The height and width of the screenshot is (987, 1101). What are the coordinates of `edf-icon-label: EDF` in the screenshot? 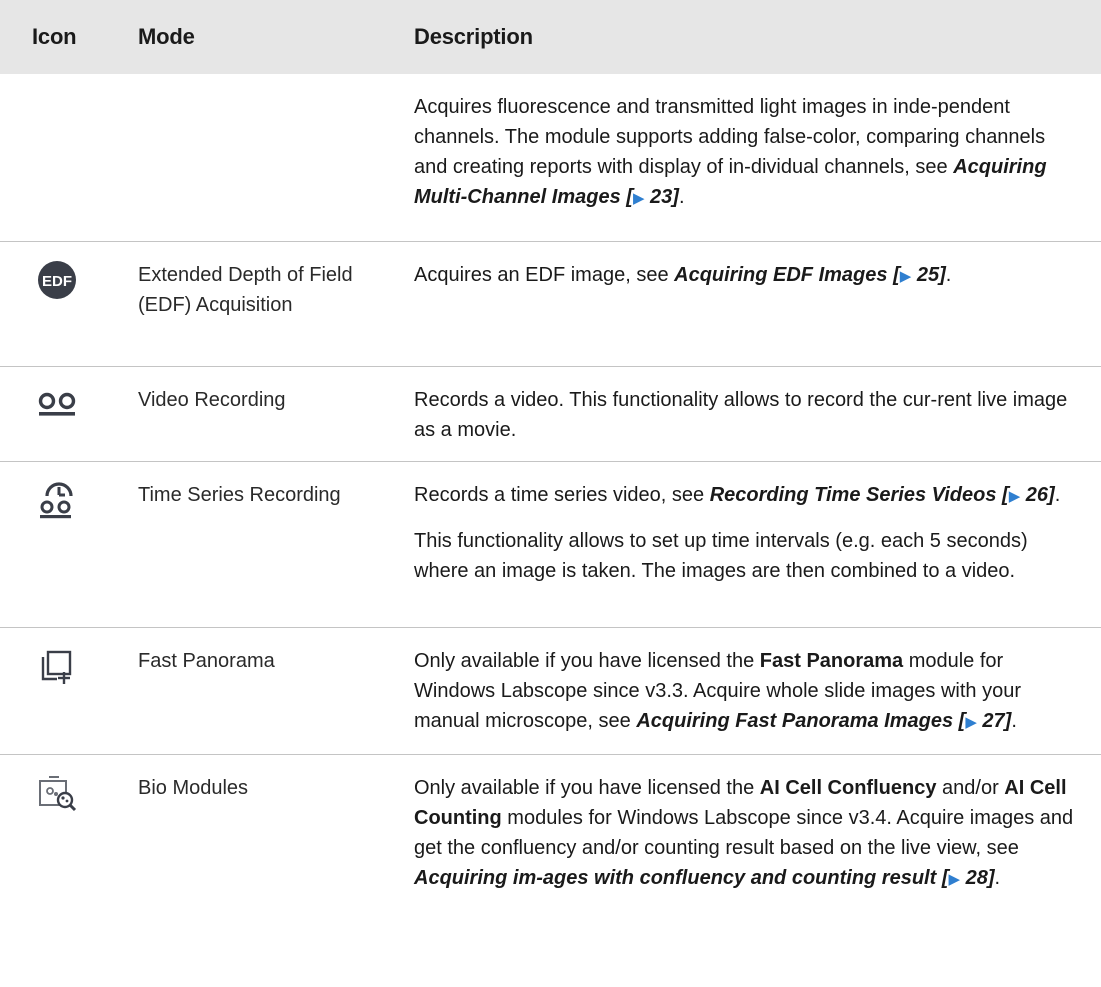 It's located at (57, 281).